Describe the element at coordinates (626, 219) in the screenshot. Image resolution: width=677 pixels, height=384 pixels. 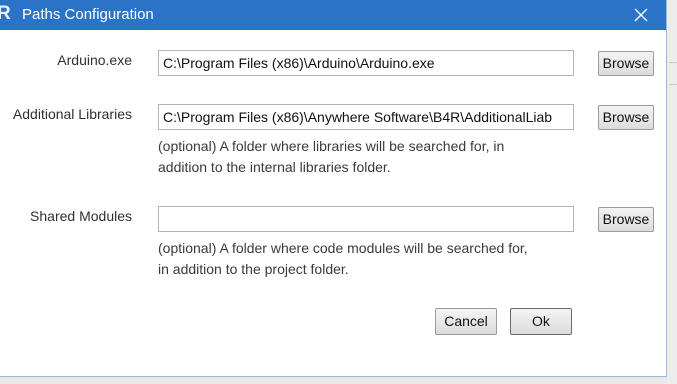
I see `modules-browse-button: Browse` at that location.